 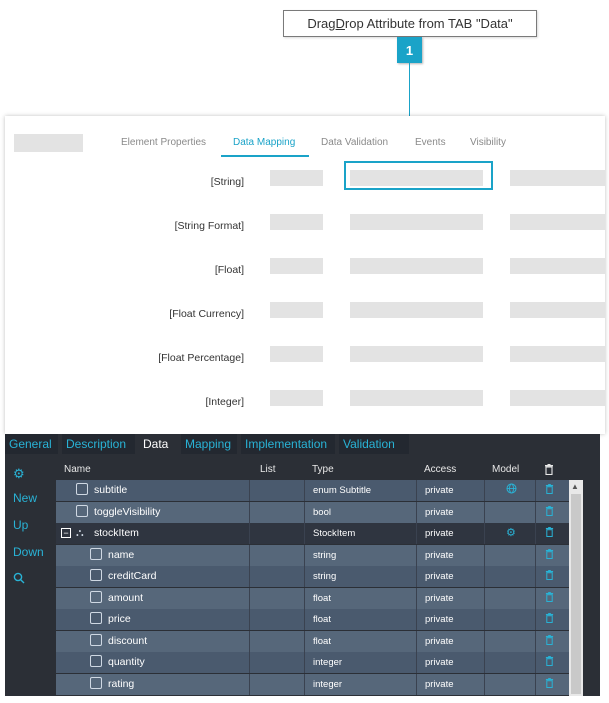 I want to click on globe-icon, so click(x=511, y=490).